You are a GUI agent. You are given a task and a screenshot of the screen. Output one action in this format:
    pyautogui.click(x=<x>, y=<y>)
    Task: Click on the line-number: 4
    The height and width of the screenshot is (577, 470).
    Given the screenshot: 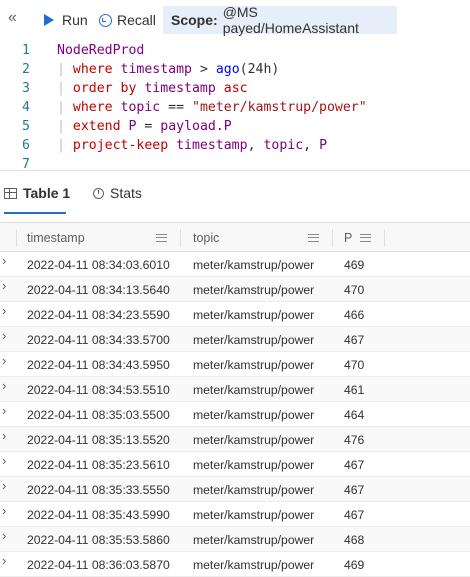 What is the action you would take?
    pyautogui.click(x=26, y=107)
    